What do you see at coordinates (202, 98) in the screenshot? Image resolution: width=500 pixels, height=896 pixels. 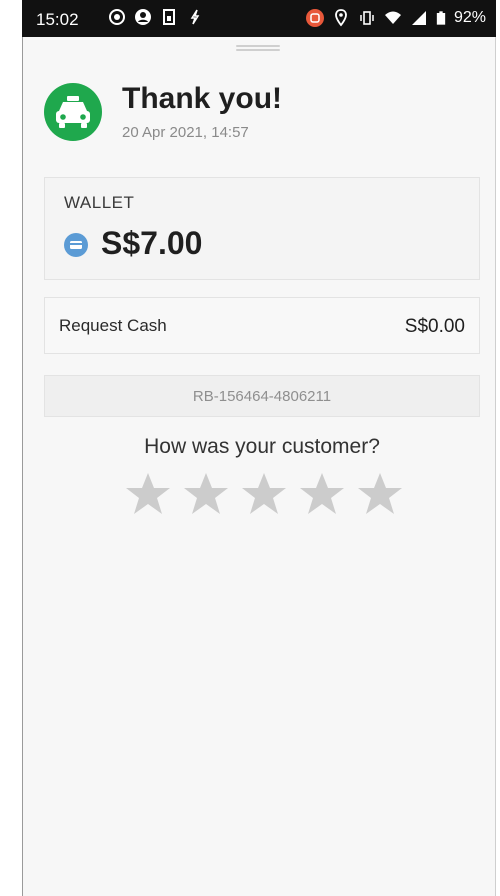 I see `page-title: Thank you!` at bounding box center [202, 98].